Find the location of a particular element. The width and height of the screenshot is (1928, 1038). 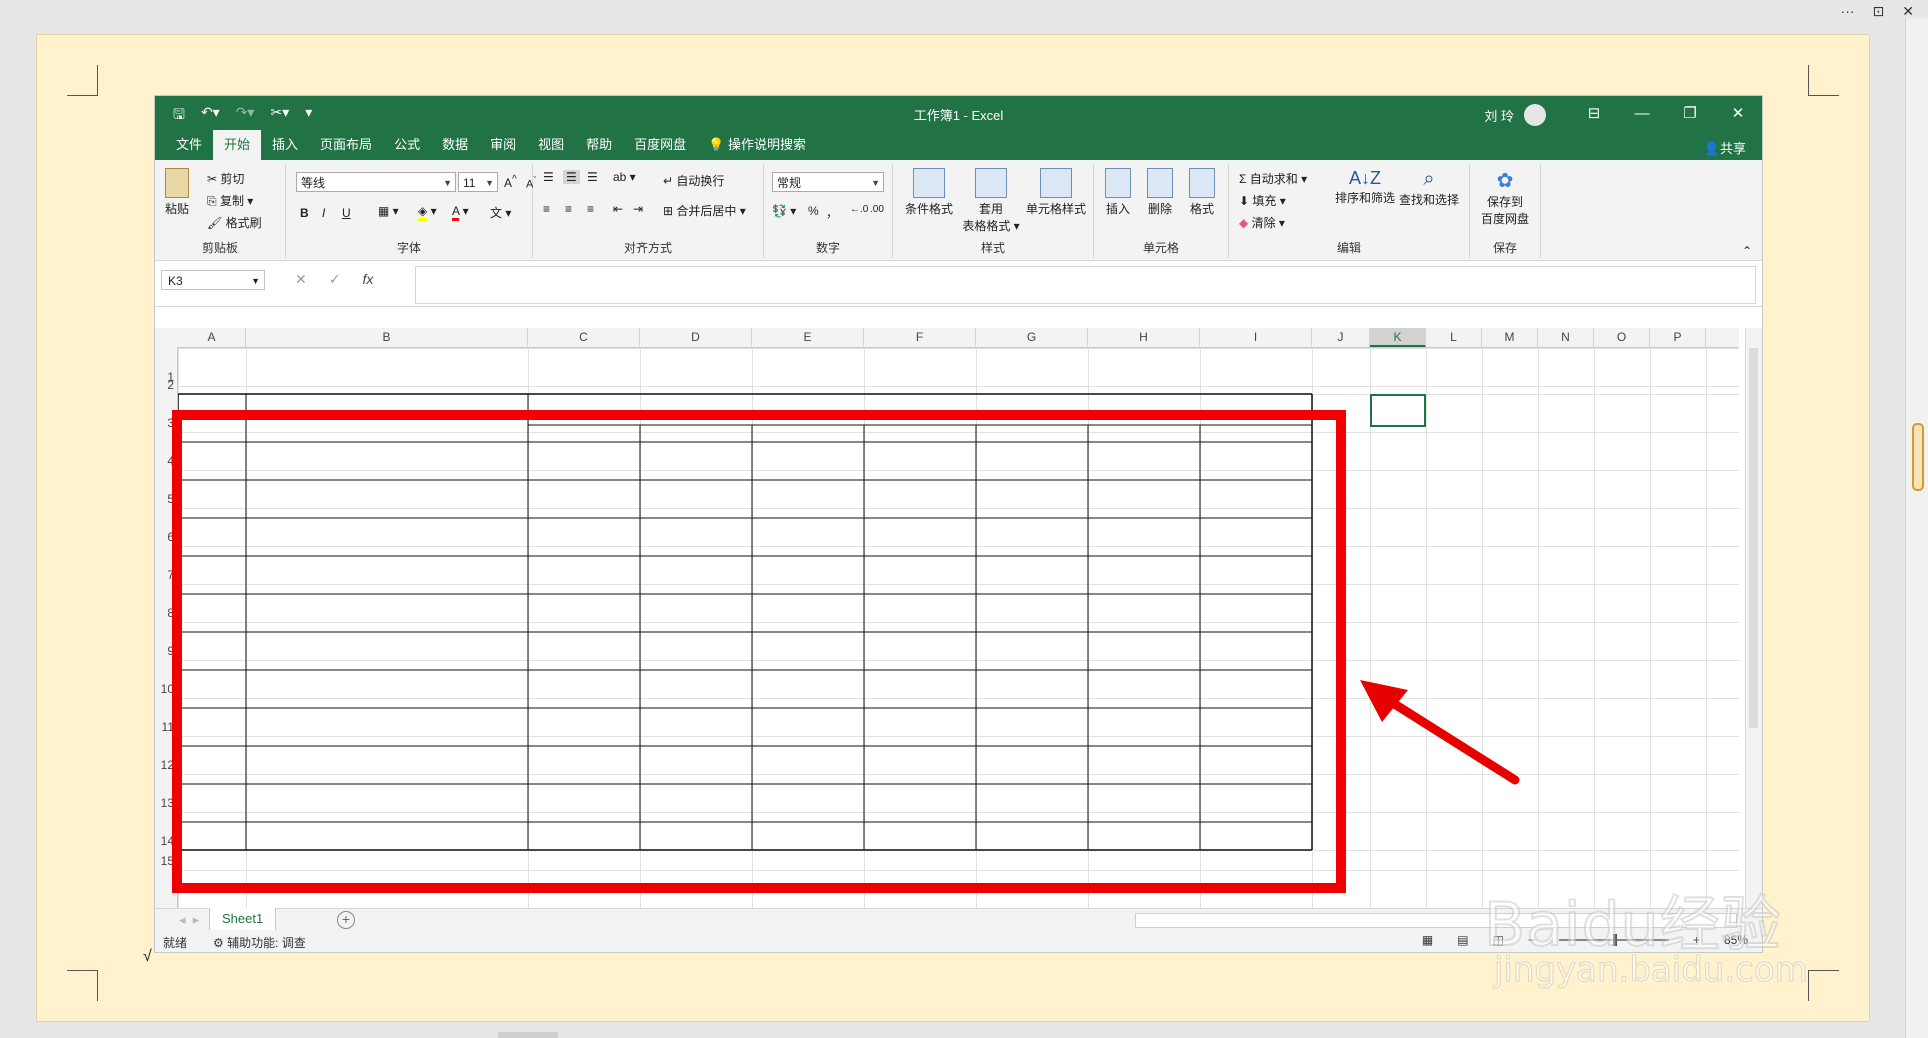

more-icon: ··· is located at coordinates (1848, 11).